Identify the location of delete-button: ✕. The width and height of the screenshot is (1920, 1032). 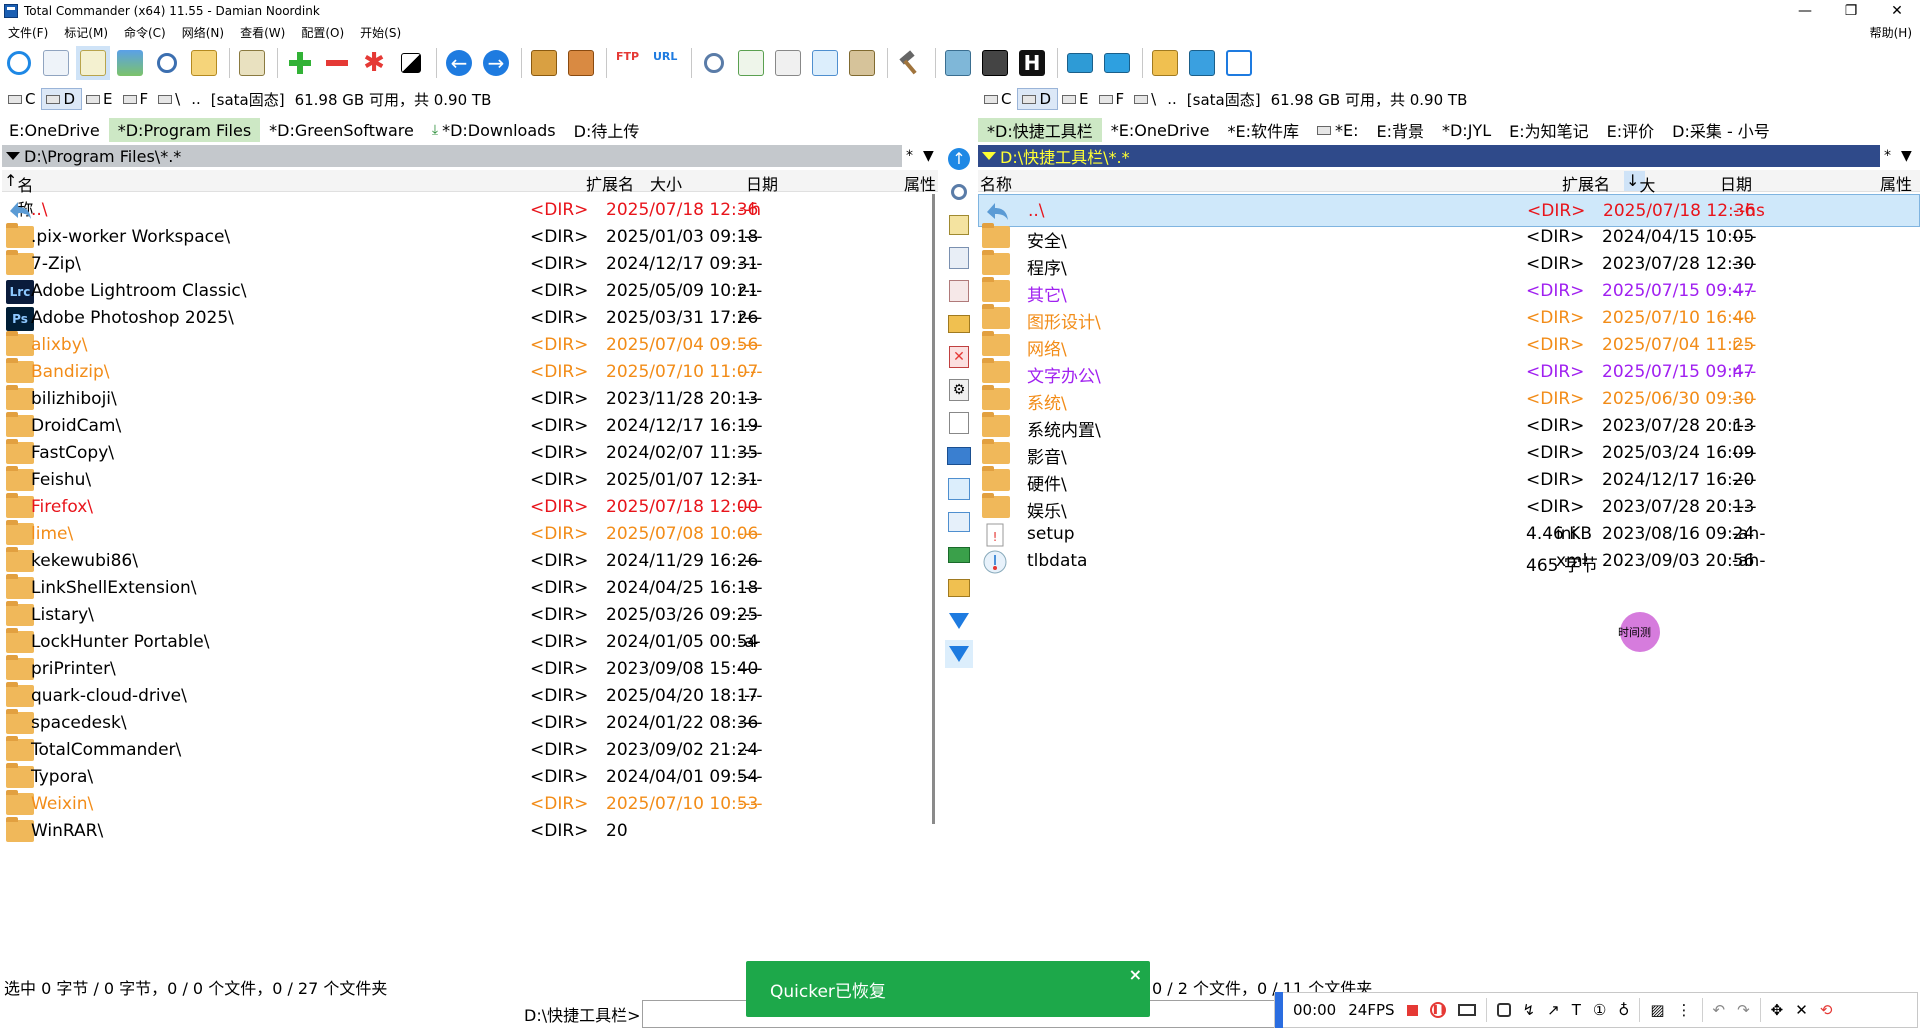
(959, 357).